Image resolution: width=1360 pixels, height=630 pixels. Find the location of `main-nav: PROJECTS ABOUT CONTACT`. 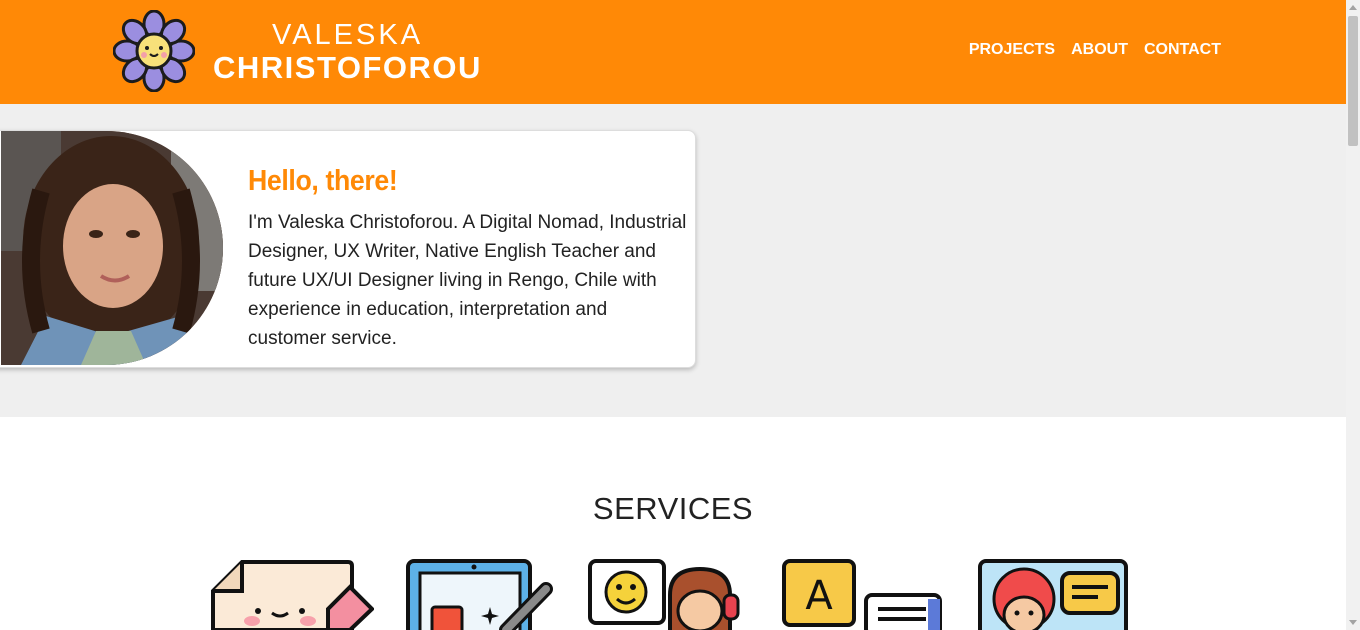

main-nav: PROJECTS ABOUT CONTACT is located at coordinates (1095, 50).